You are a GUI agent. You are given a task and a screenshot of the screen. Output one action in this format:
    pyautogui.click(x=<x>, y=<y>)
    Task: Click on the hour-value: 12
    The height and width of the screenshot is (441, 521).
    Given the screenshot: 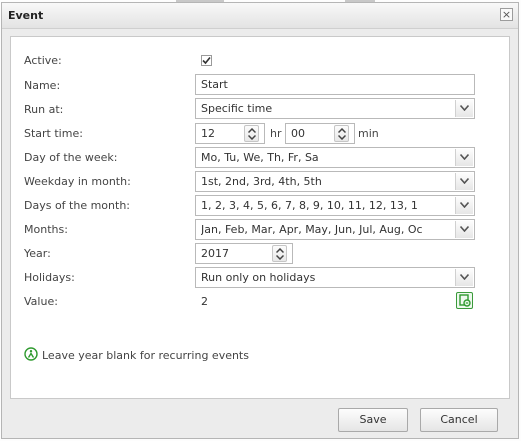 What is the action you would take?
    pyautogui.click(x=208, y=133)
    